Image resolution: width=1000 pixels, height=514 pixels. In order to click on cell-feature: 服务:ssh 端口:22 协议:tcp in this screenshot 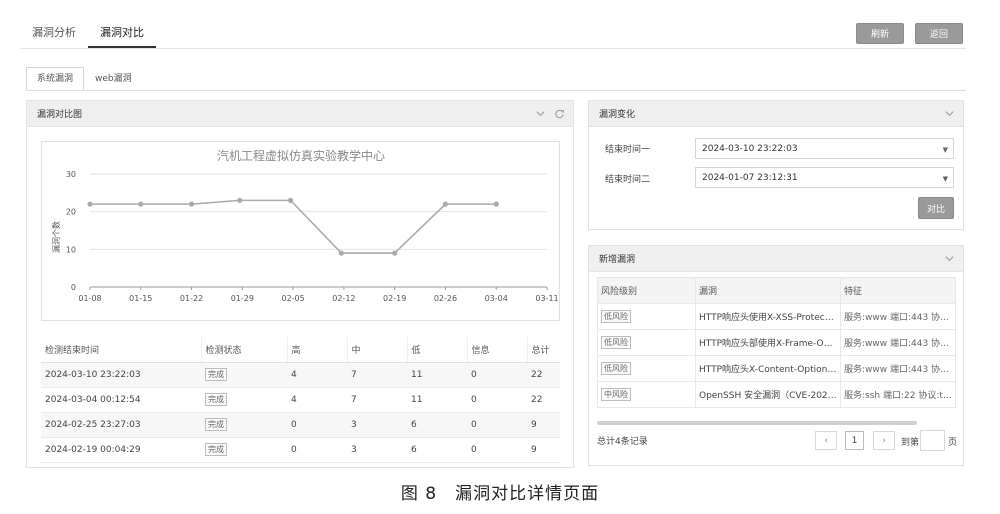, I will do `click(898, 394)`.